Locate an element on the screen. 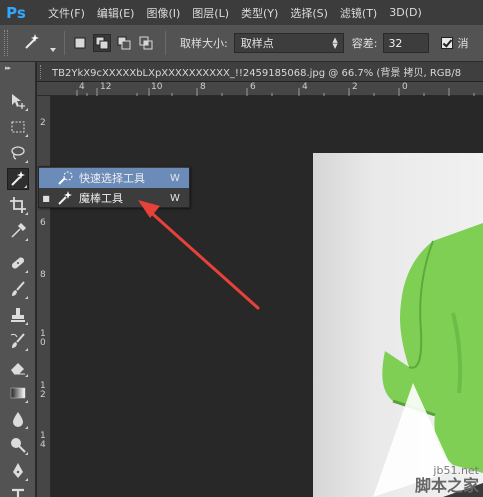  flyout-item-label: 快速选择工具 is located at coordinates (112, 178).